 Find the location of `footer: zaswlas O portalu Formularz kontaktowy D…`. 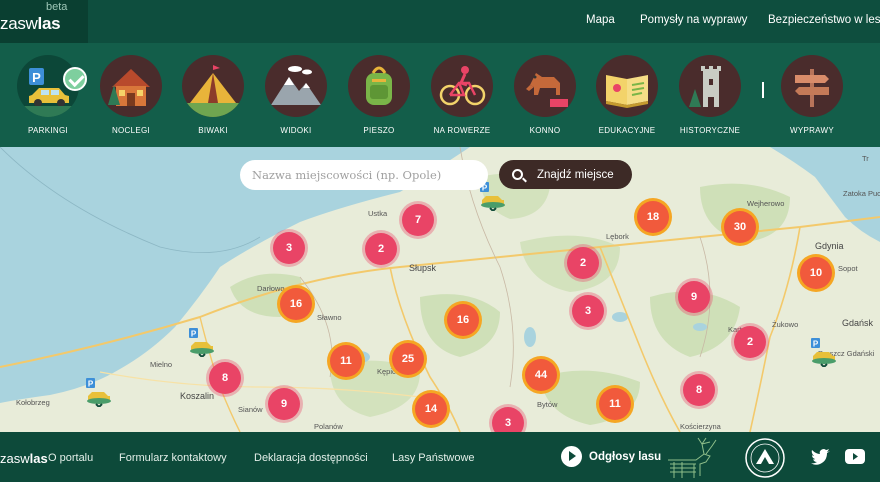

footer: zaswlas O portalu Formularz kontaktowy D… is located at coordinates (440, 457).